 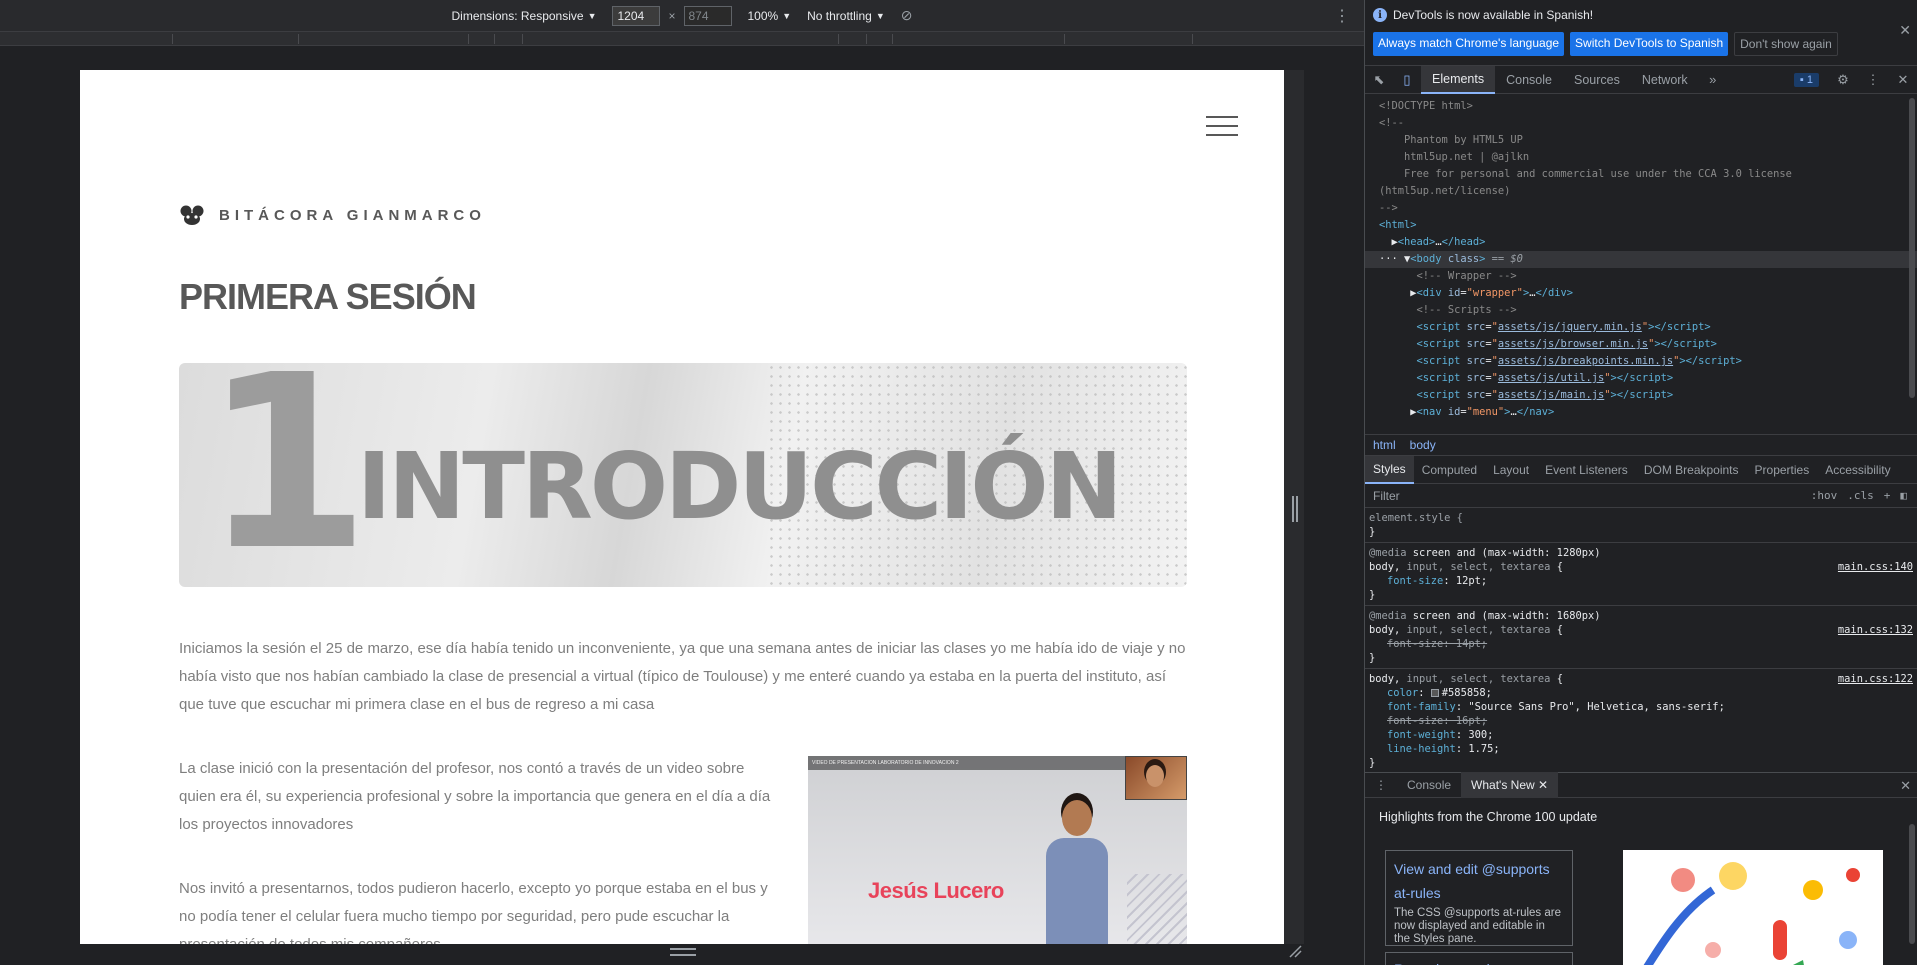 What do you see at coordinates (328, 296) in the screenshot?
I see `page-title: PRIMERA SESIÓN` at bounding box center [328, 296].